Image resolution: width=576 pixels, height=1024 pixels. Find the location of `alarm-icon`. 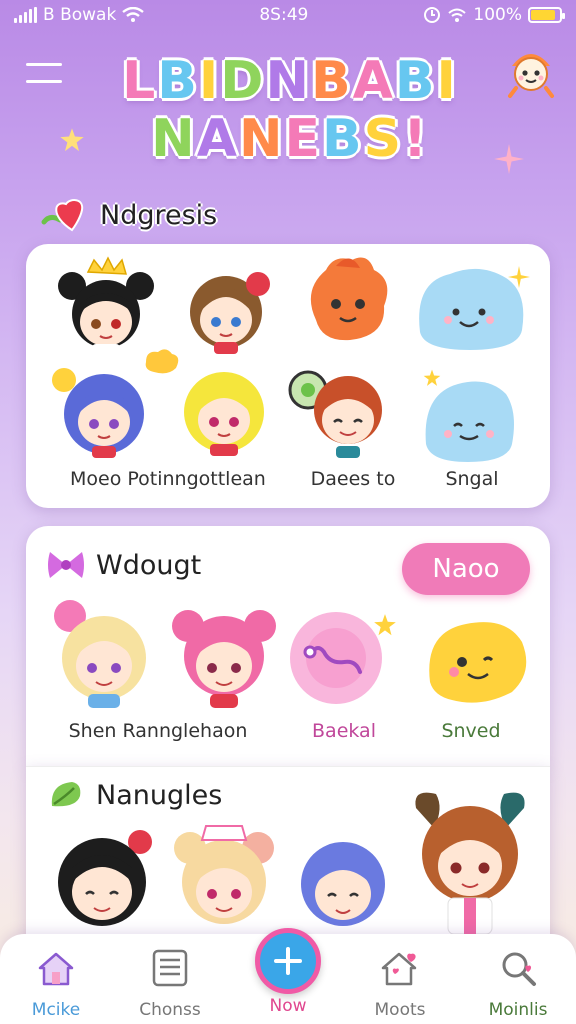

alarm-icon is located at coordinates (432, 15).